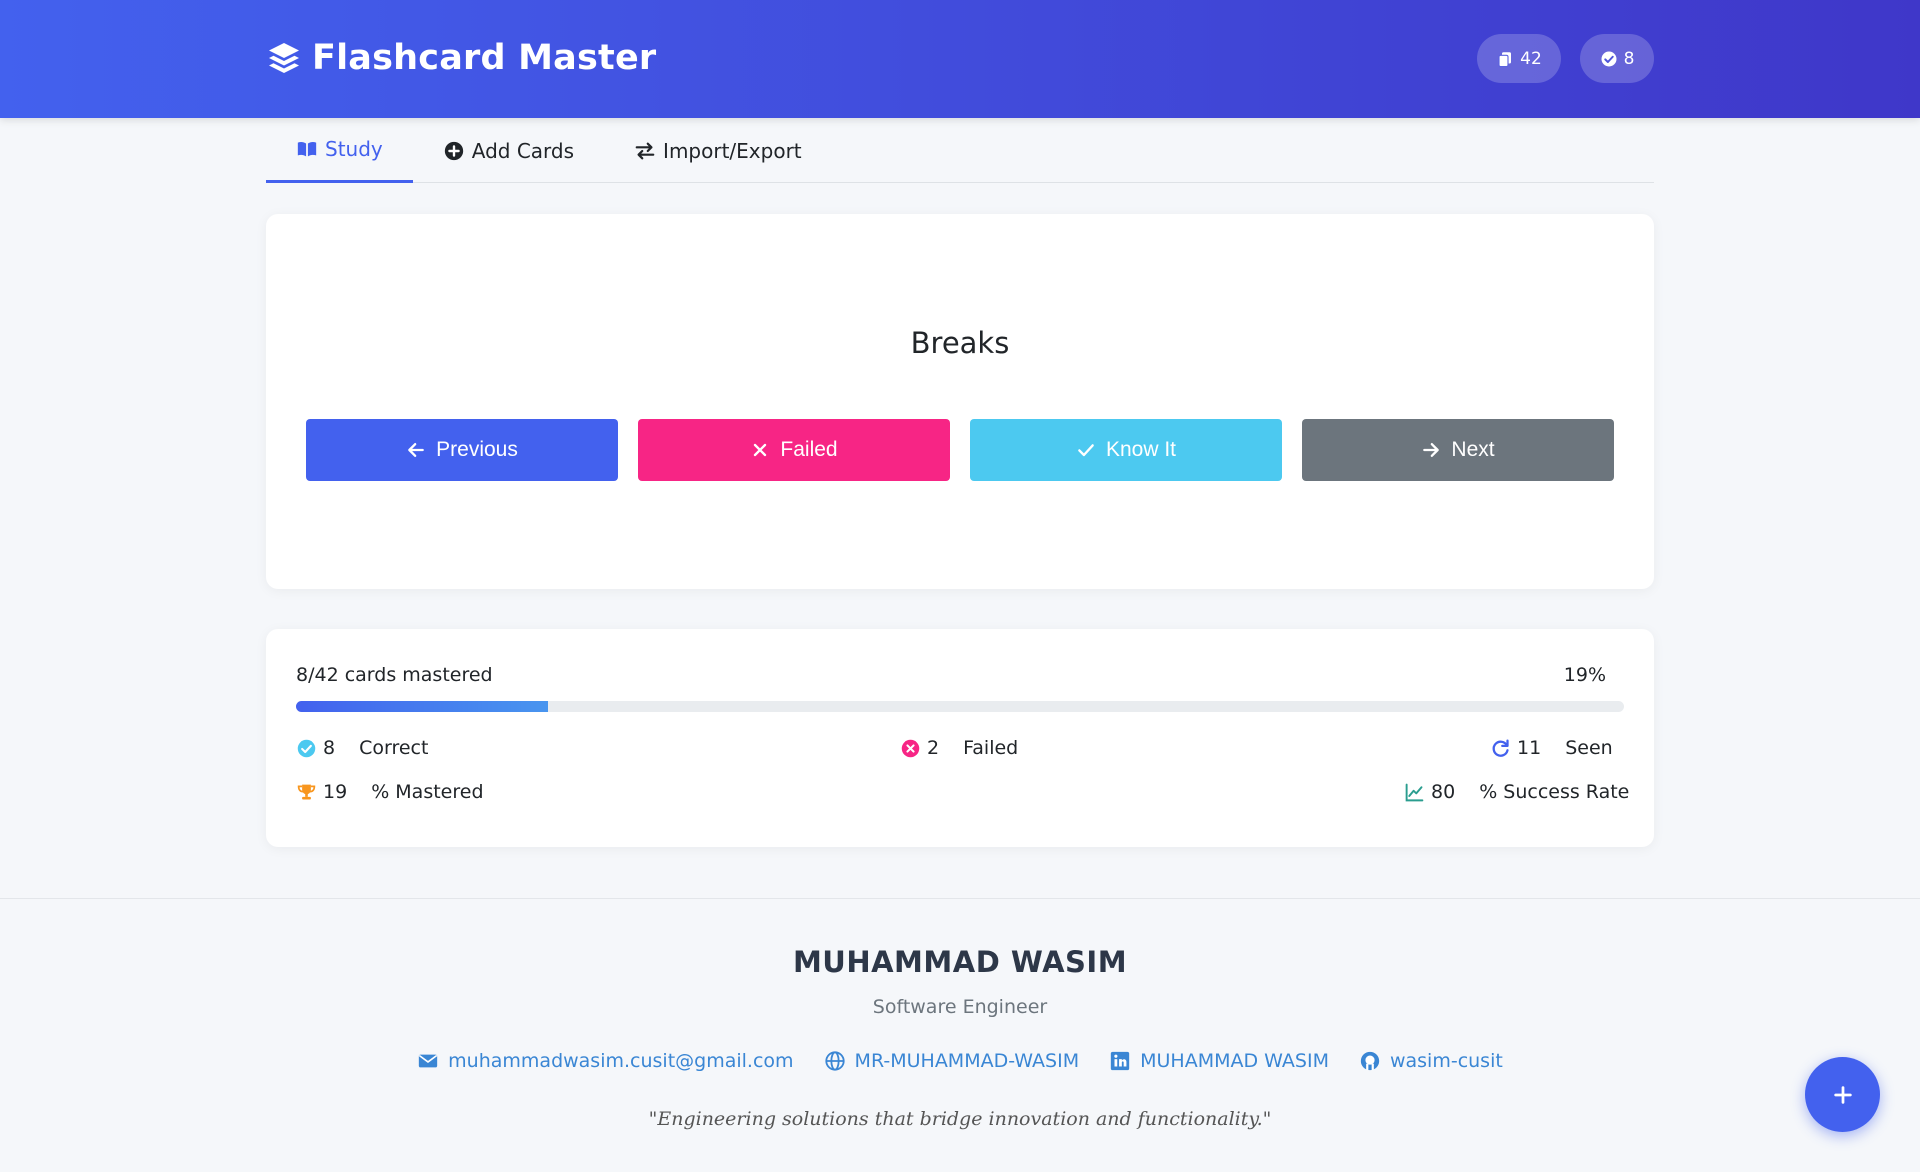 Image resolution: width=1920 pixels, height=1172 pixels. I want to click on progress-bar-fill, so click(422, 706).